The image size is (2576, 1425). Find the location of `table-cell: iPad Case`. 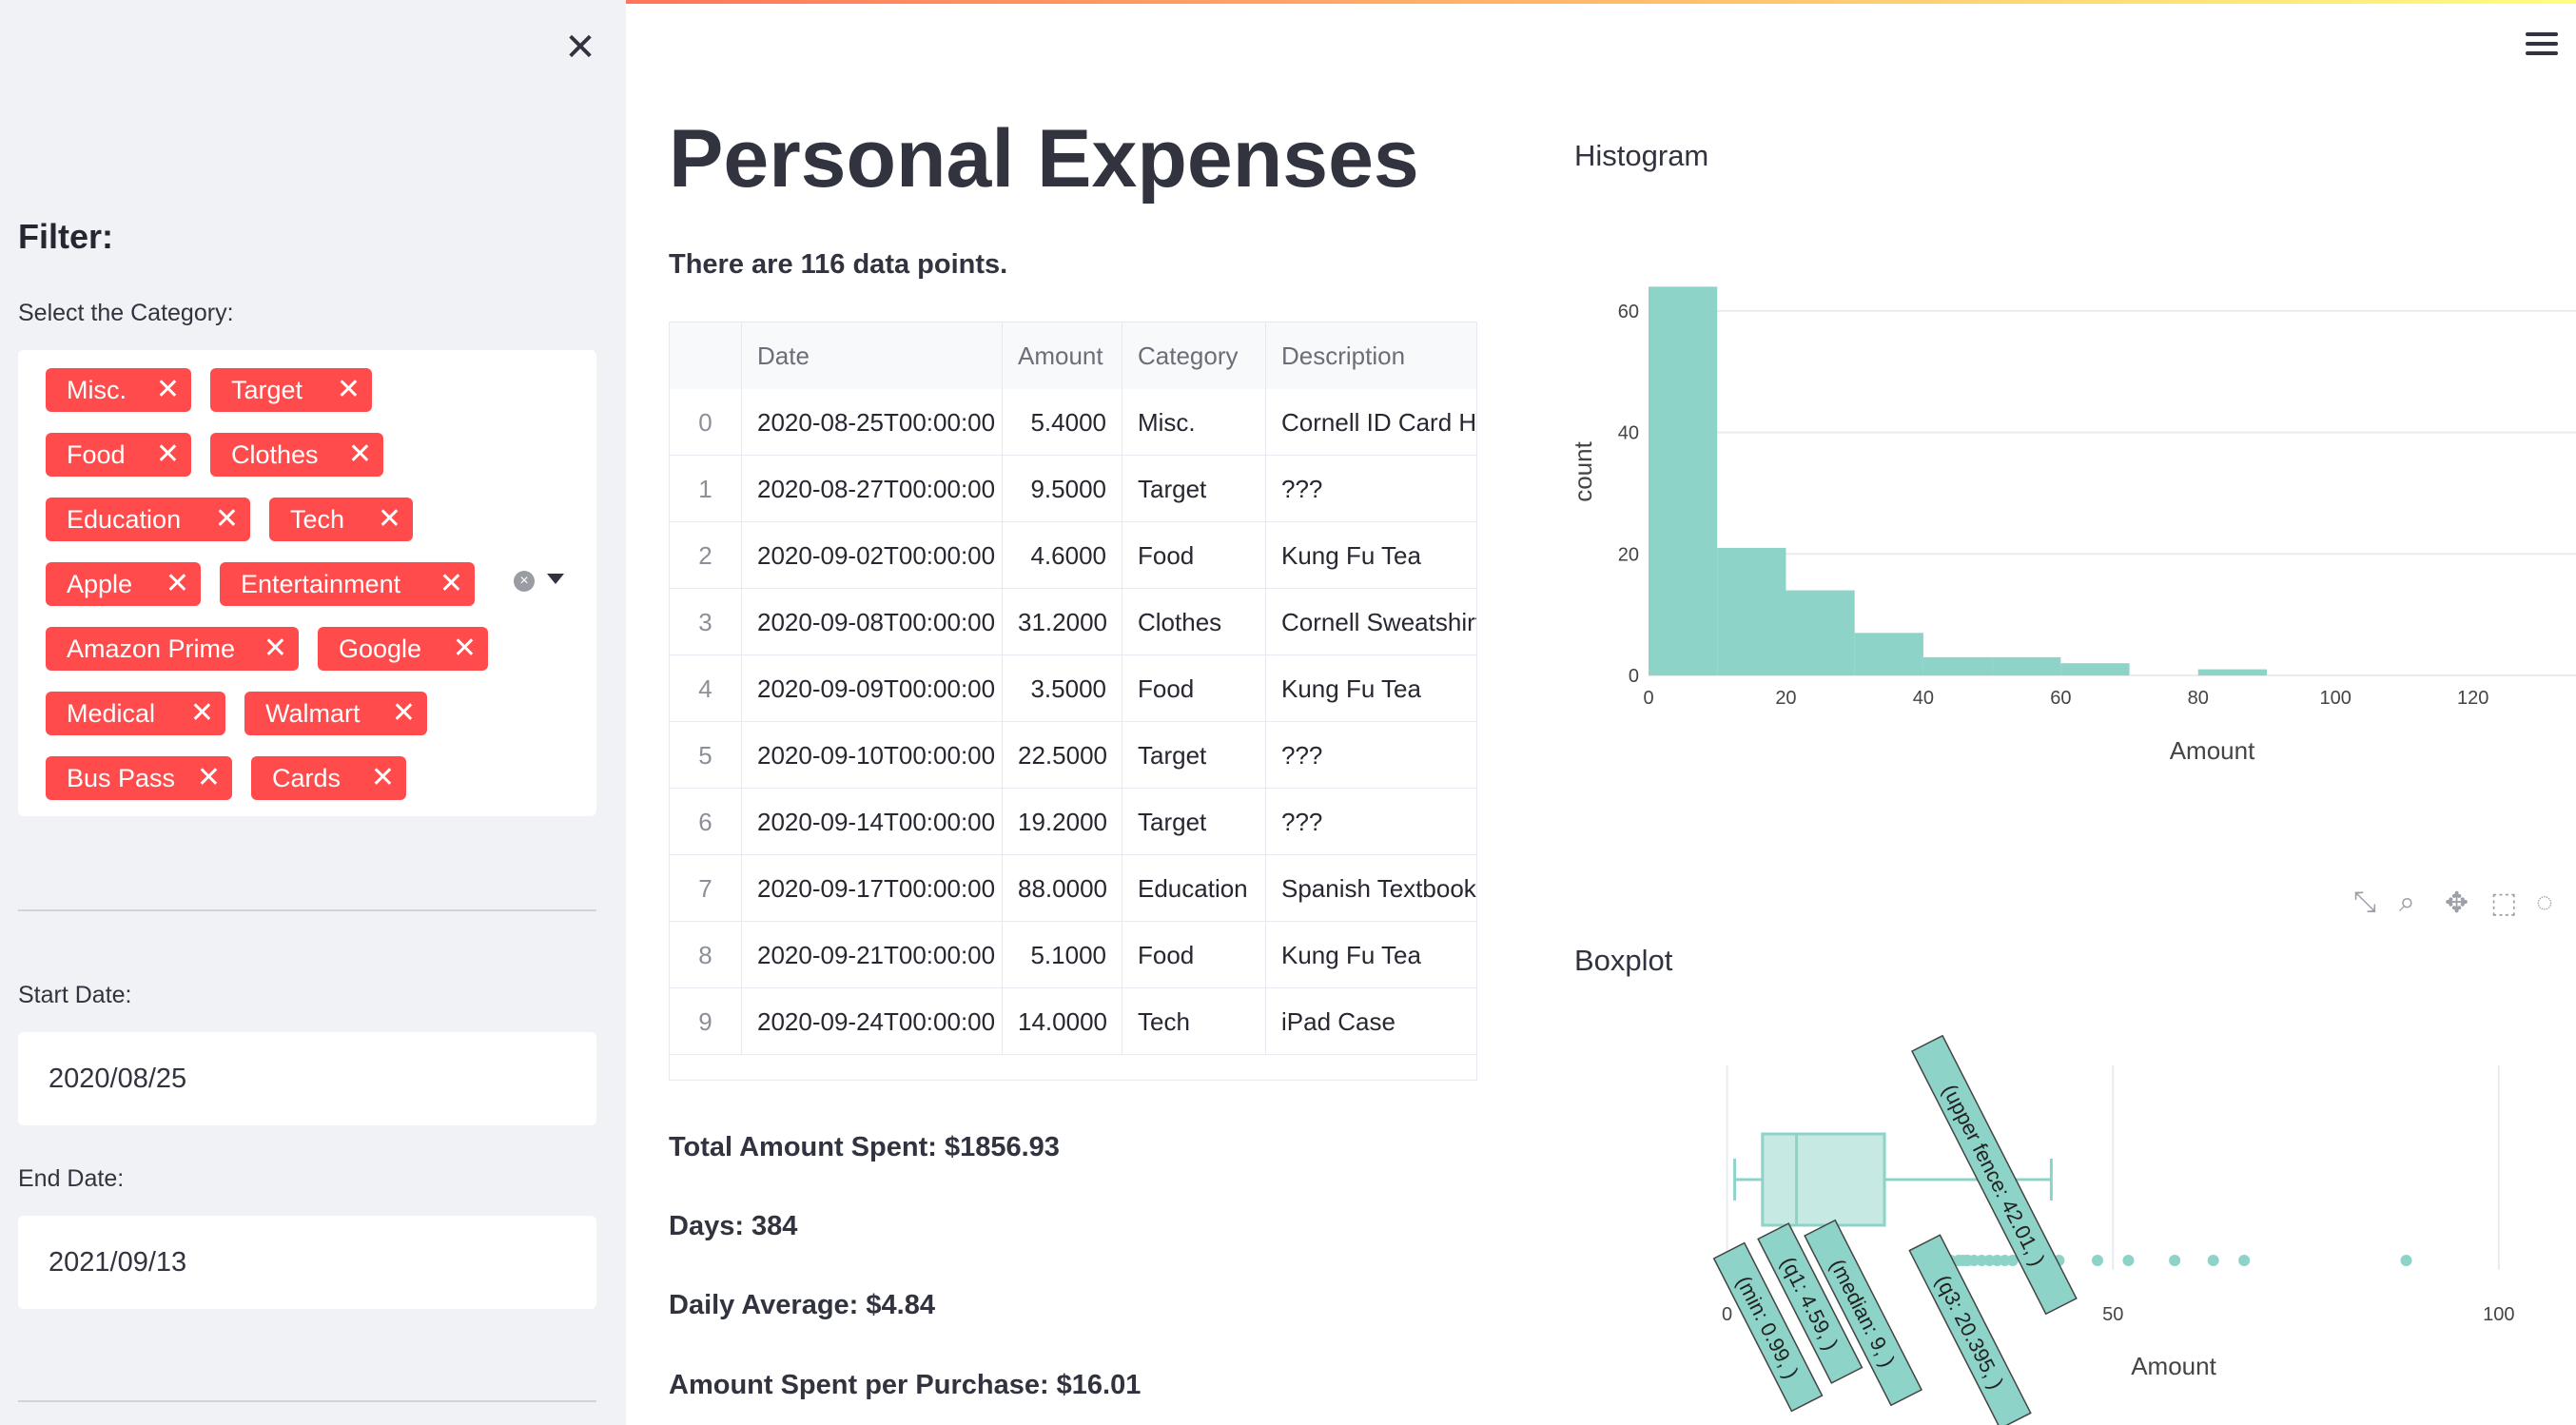

table-cell: iPad Case is located at coordinates (1371, 1021).